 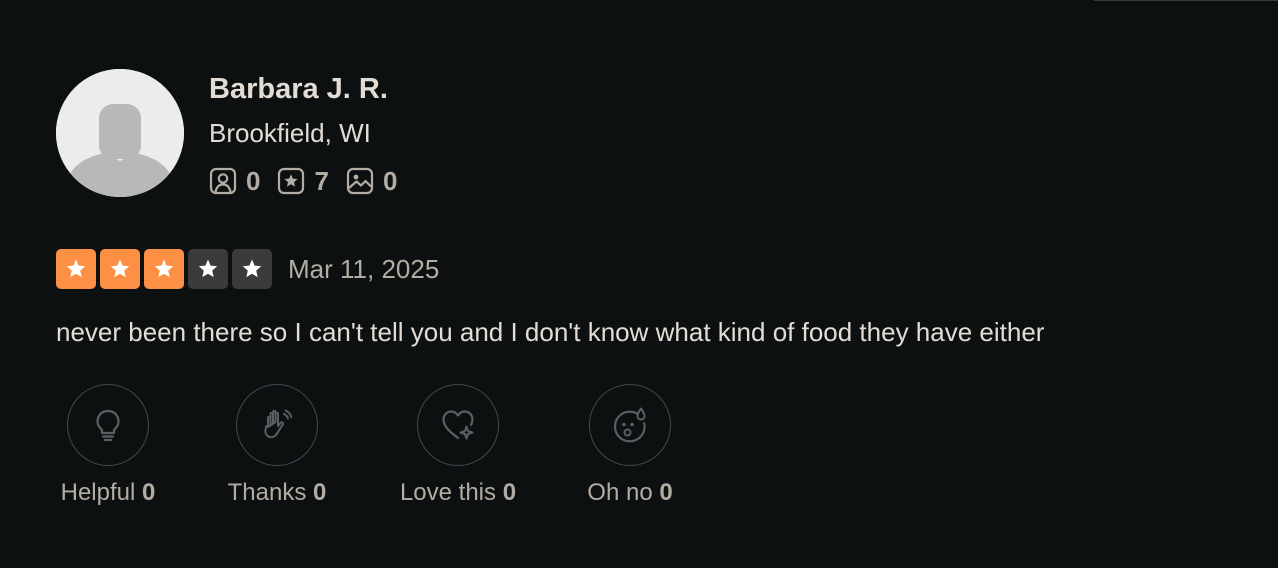 I want to click on helpful-button, so click(x=108, y=425).